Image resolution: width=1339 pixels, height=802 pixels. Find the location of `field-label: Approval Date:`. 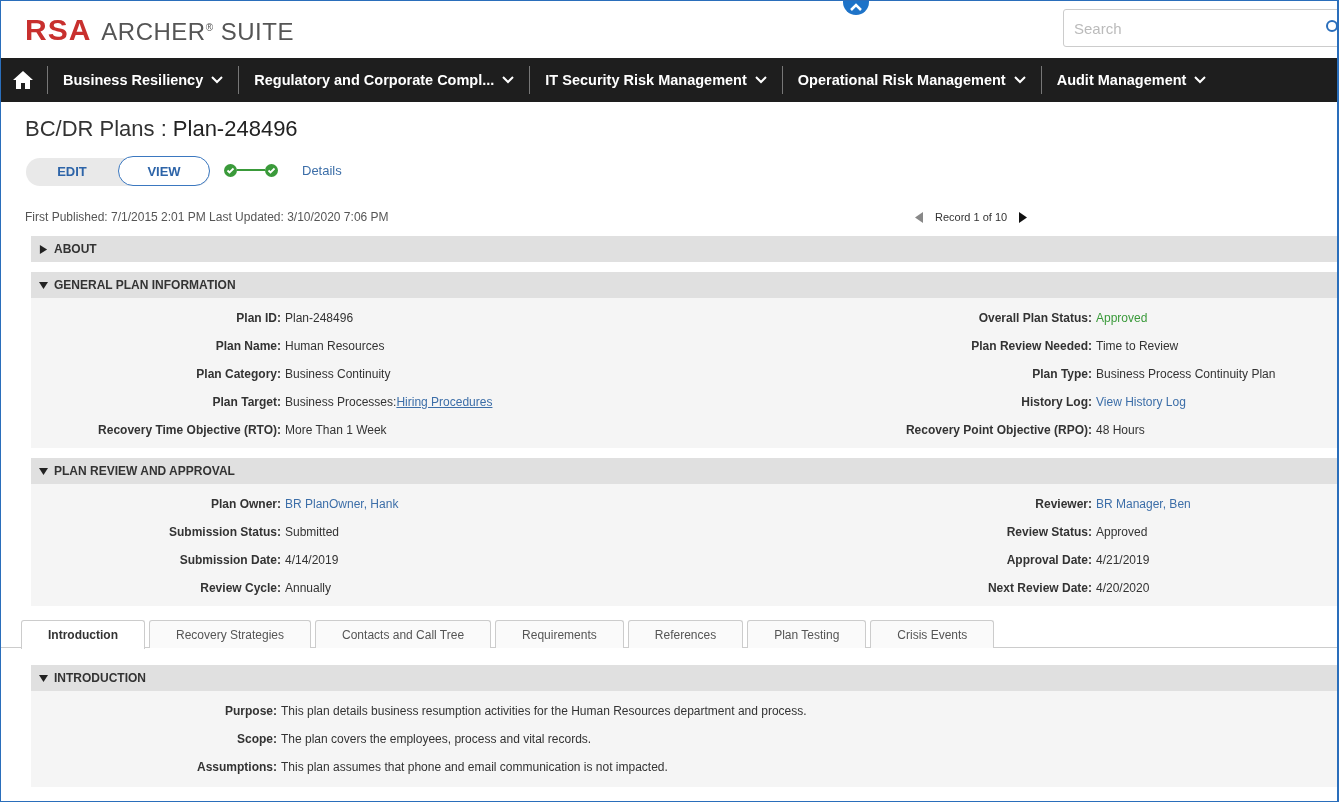

field-label: Approval Date: is located at coordinates (1048, 560).